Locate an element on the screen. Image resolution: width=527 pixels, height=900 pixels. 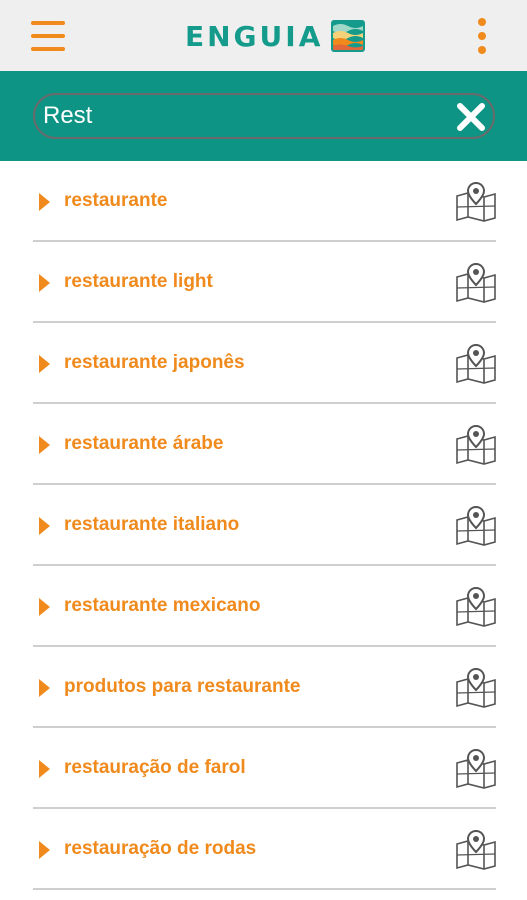
list-item-label: restauração de rodas is located at coordinates (160, 849).